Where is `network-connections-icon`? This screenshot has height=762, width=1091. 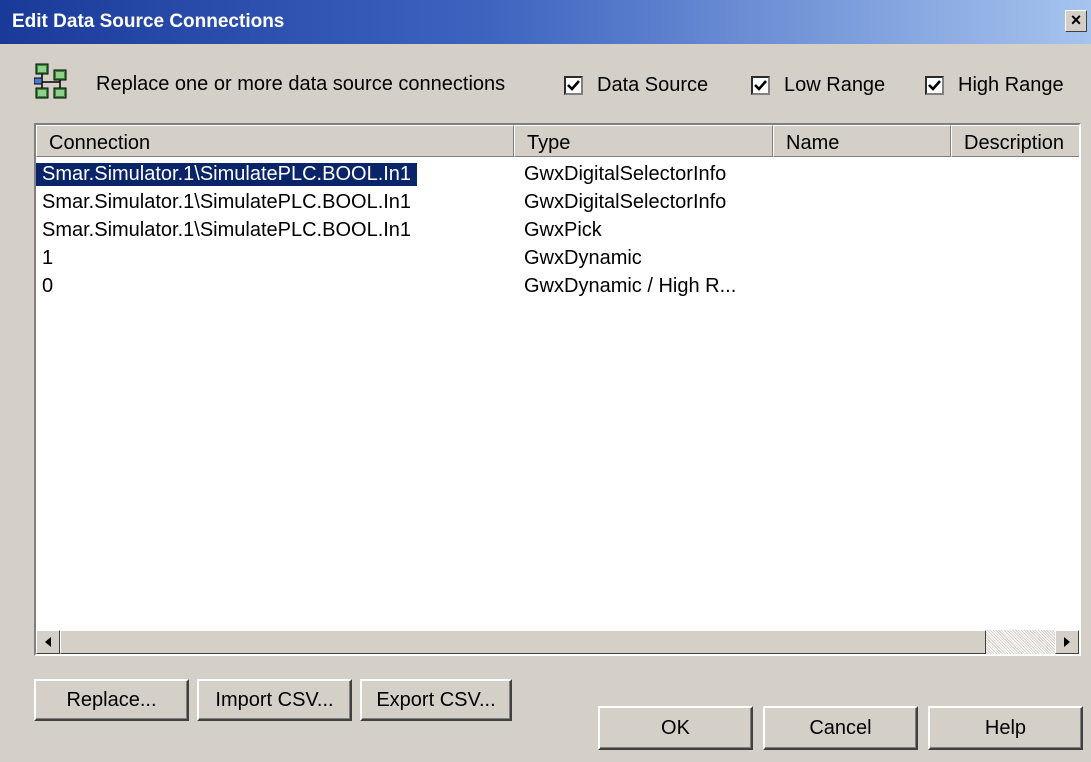
network-connections-icon is located at coordinates (50, 81).